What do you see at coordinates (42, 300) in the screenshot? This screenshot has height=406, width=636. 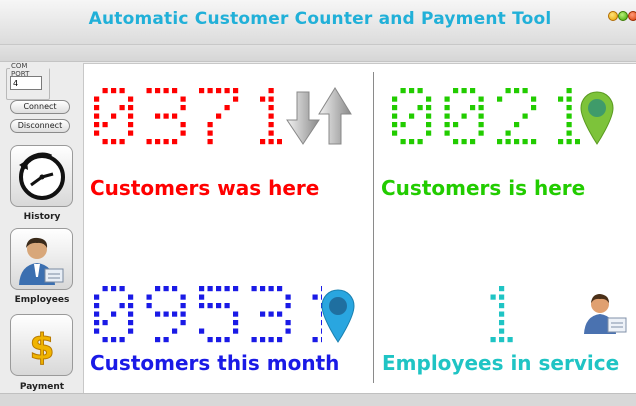 I see `employees-label: Employees` at bounding box center [42, 300].